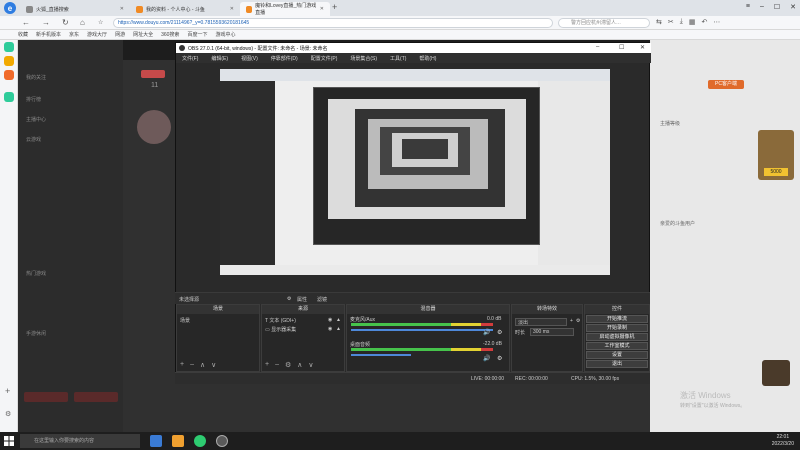 This screenshot has width=800, height=450. Describe the element at coordinates (617, 346) in the screenshot. I see `studio-mode-button: 工作室模式` at that location.